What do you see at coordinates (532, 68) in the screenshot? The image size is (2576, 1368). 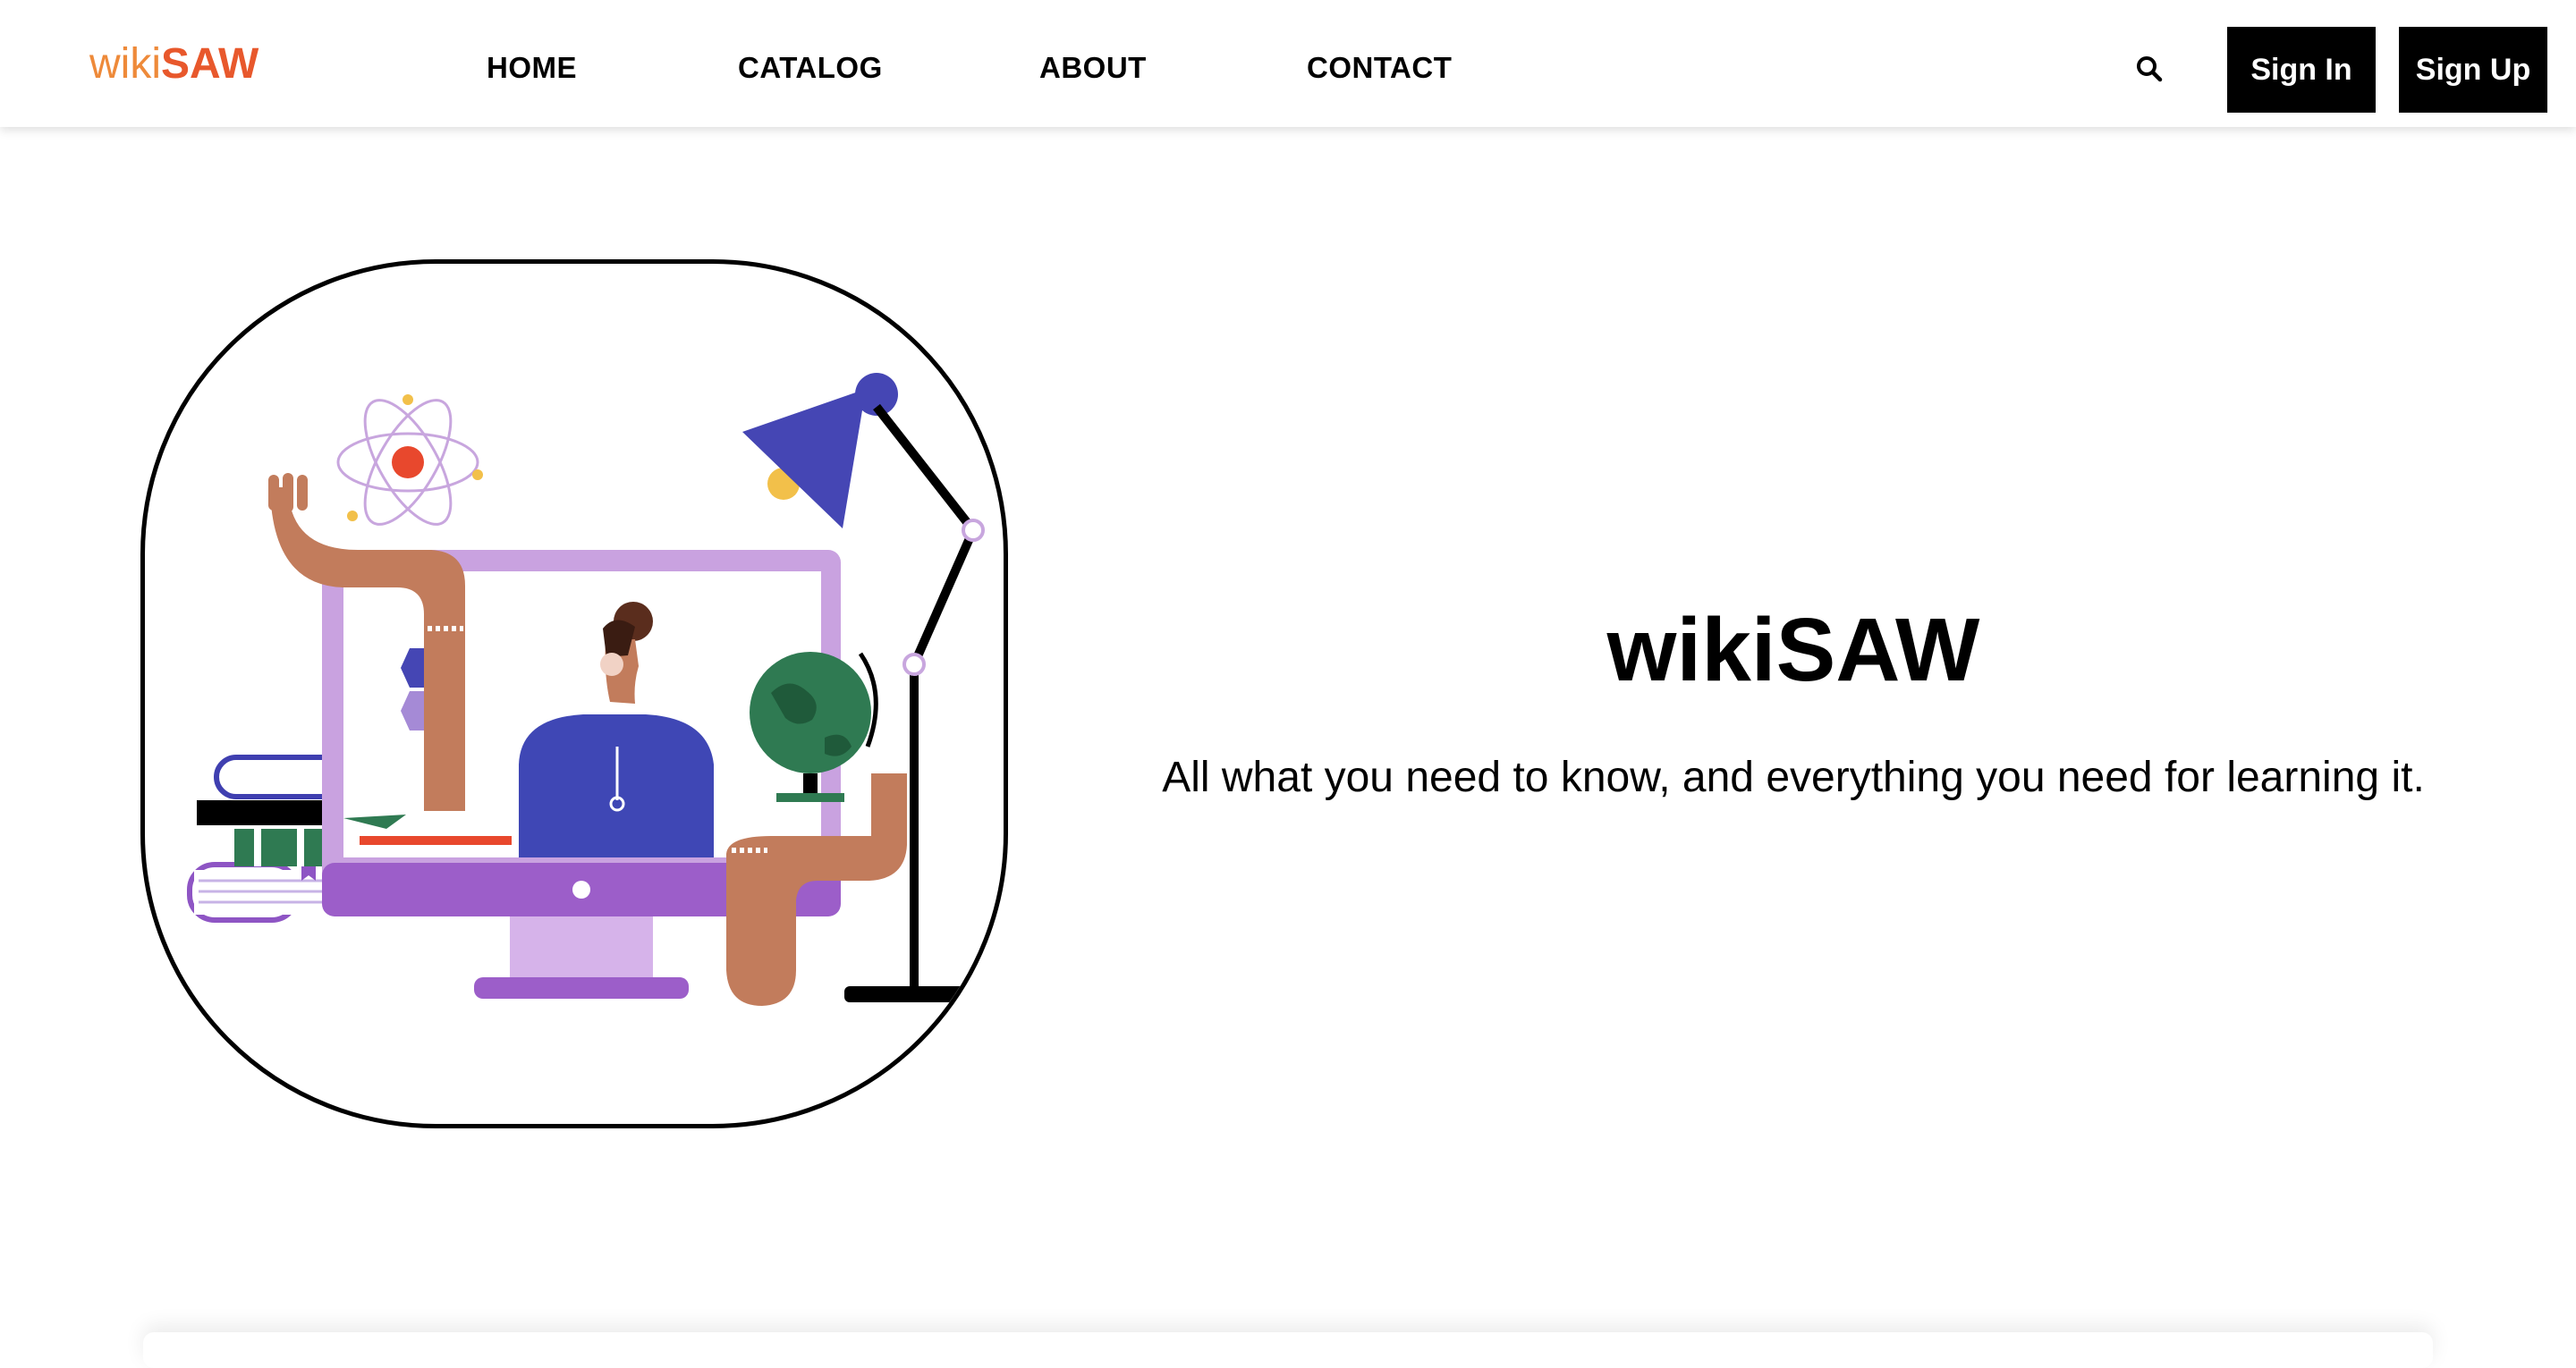 I see `nav-home-link: HOME` at bounding box center [532, 68].